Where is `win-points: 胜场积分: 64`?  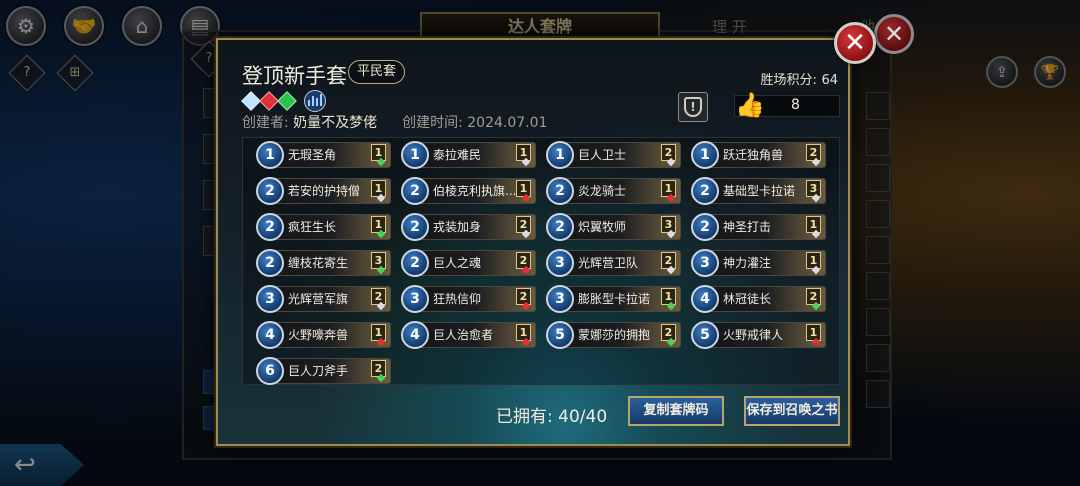 win-points: 胜场积分: 64 is located at coordinates (799, 78).